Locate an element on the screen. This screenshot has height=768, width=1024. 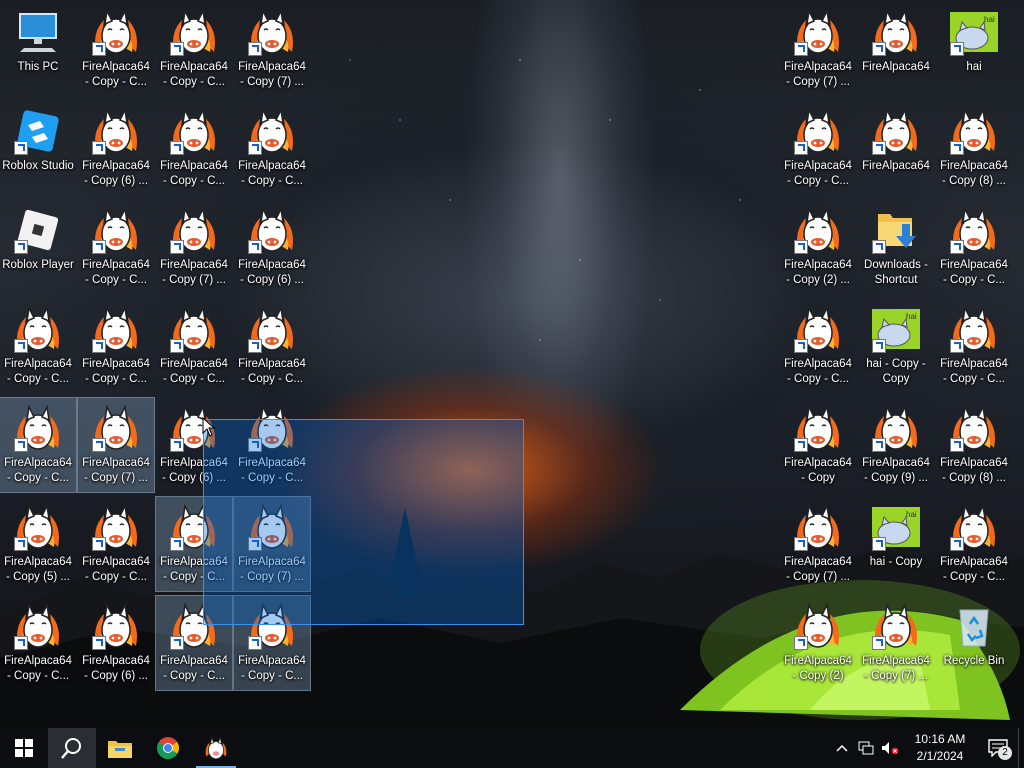
desktop-icon: Roblox Studio is located at coordinates (38, 148).